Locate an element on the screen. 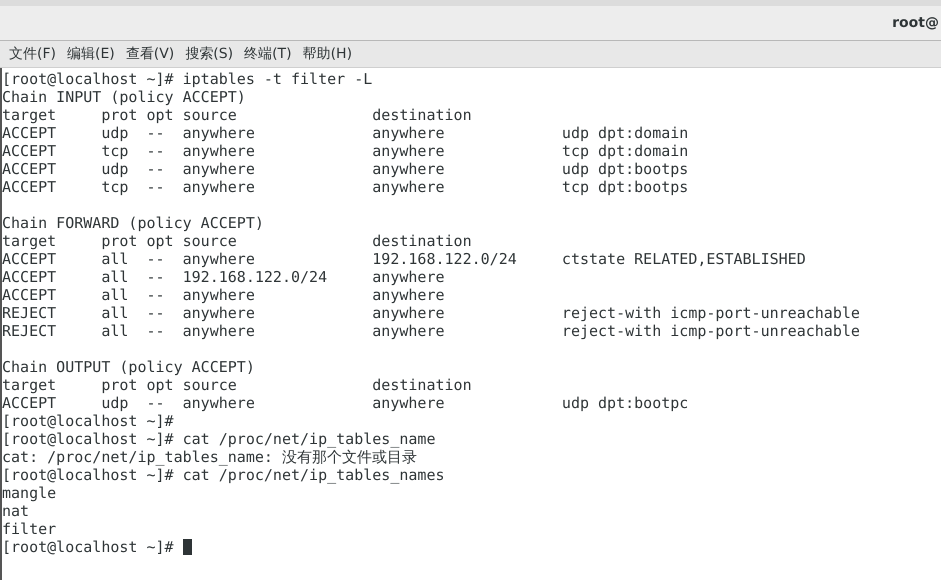  terminal-line: ACCEPT all -- 192.168.122.0/24 anywhere is located at coordinates (223, 277).